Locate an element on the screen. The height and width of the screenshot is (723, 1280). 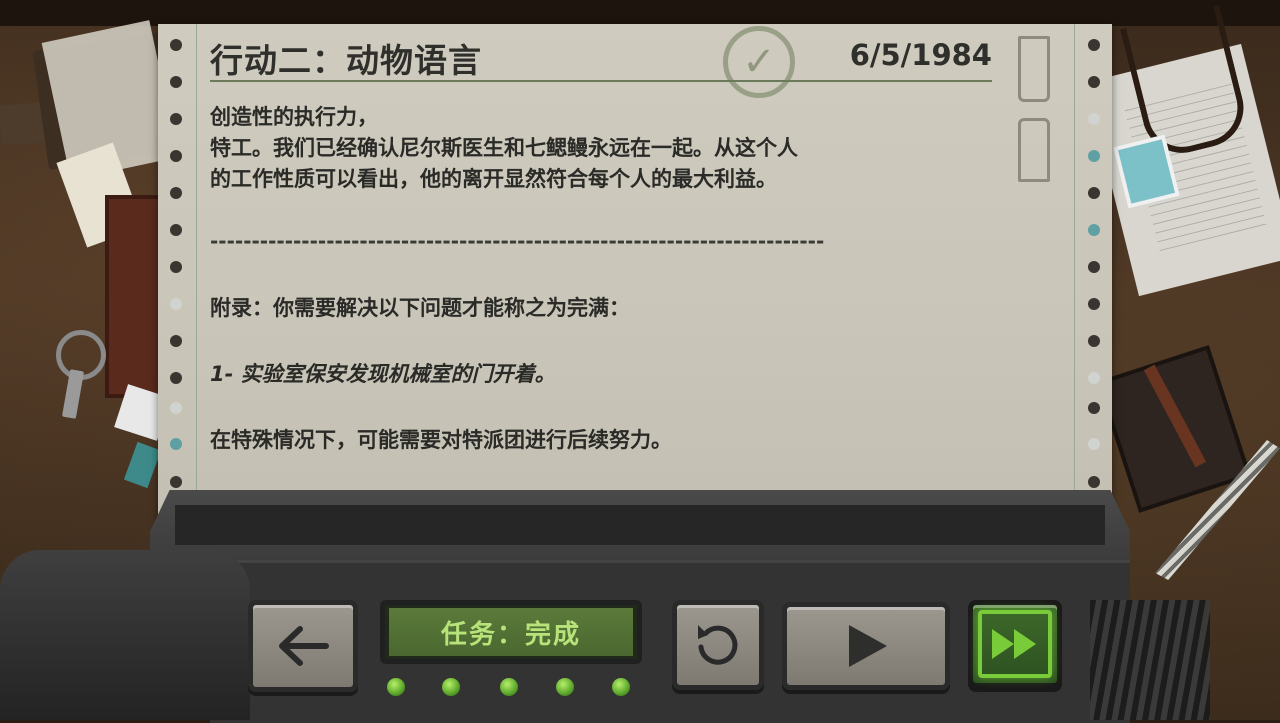
body-line: 的工作性质可以看出，他的离开显然符合每个人的最大利益。 is located at coordinates (493, 179).